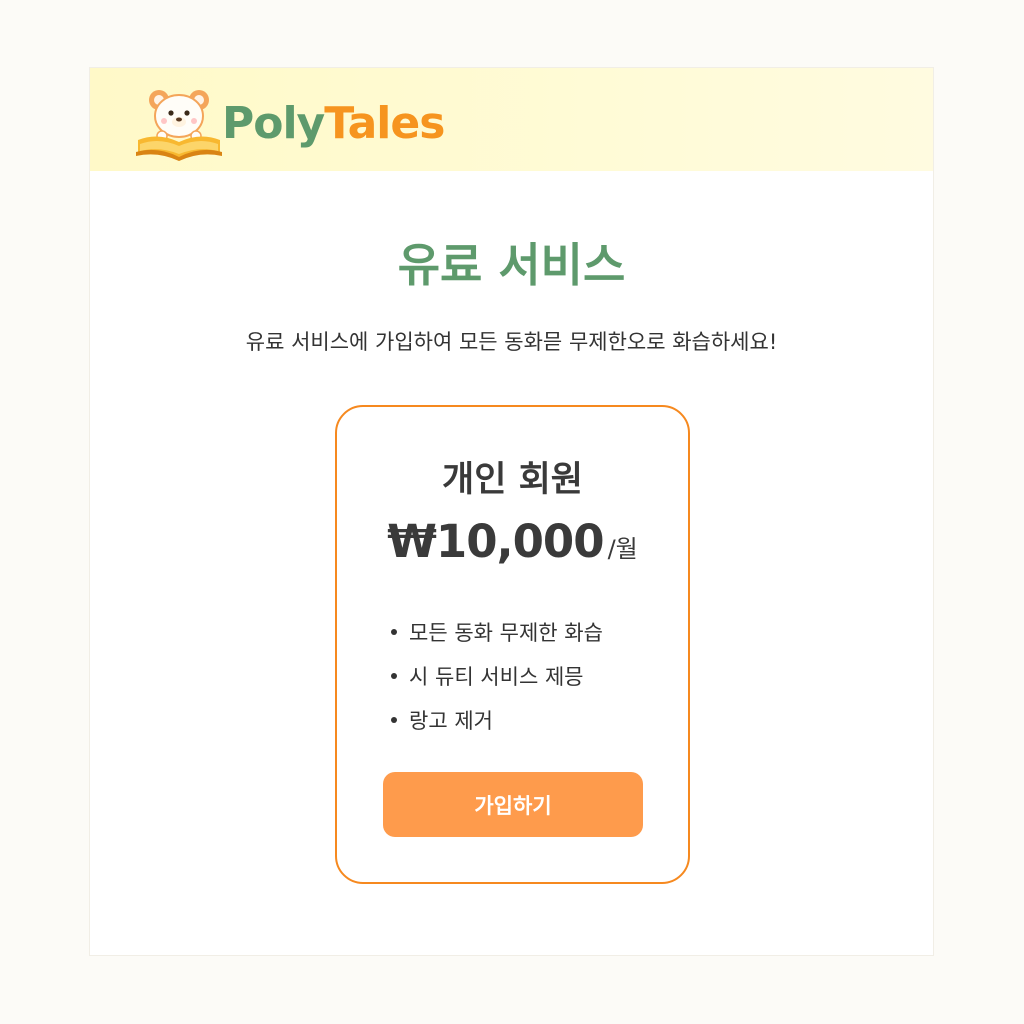 The image size is (1024, 1024). Describe the element at coordinates (513, 804) in the screenshot. I see `signup-button: 가입하기` at that location.